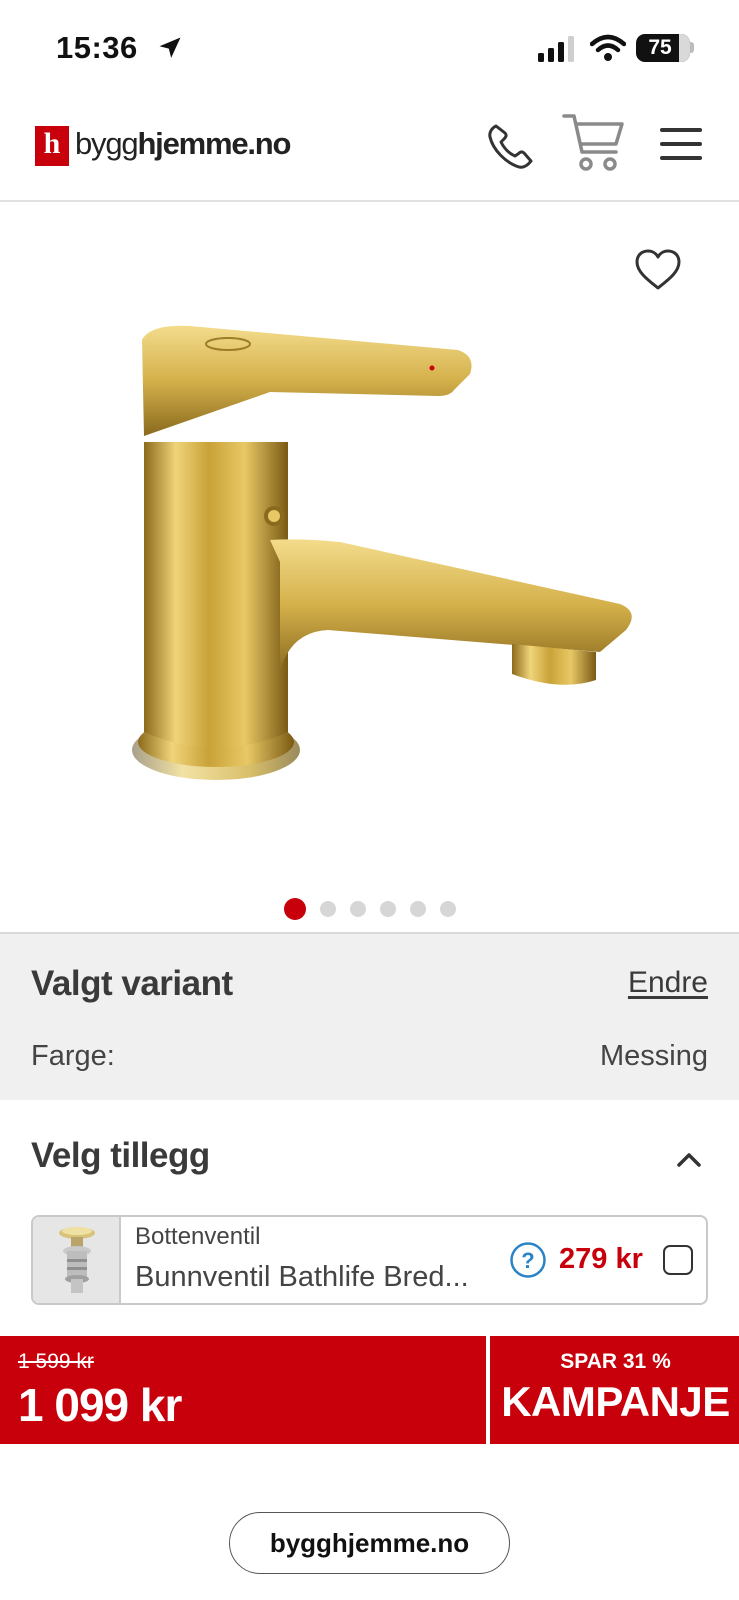  I want to click on drain-valve-image, so click(77, 1260).